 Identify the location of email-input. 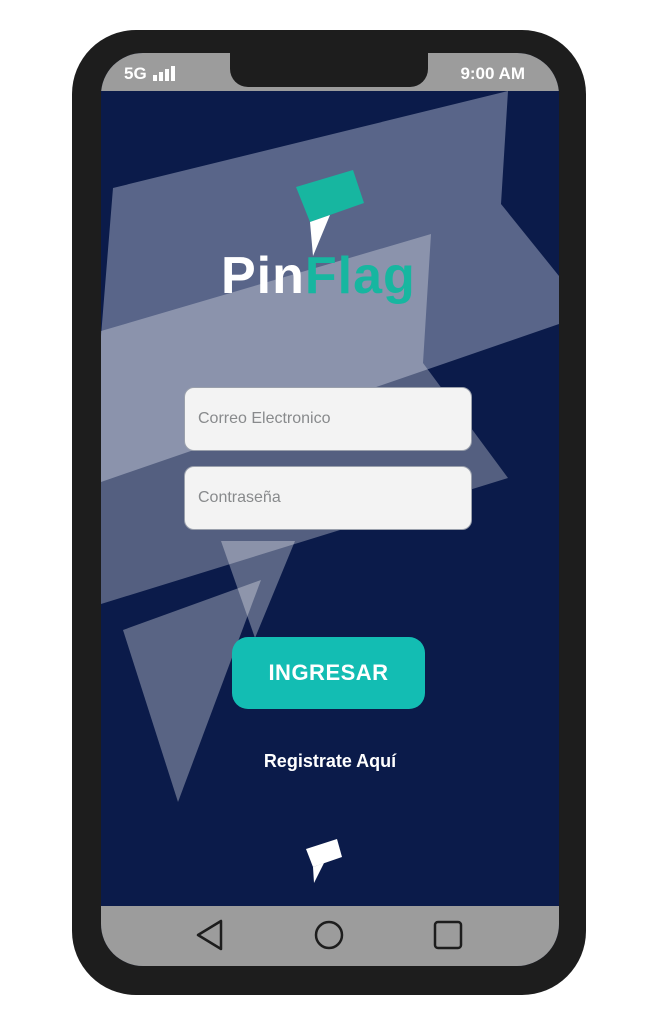
(328, 419).